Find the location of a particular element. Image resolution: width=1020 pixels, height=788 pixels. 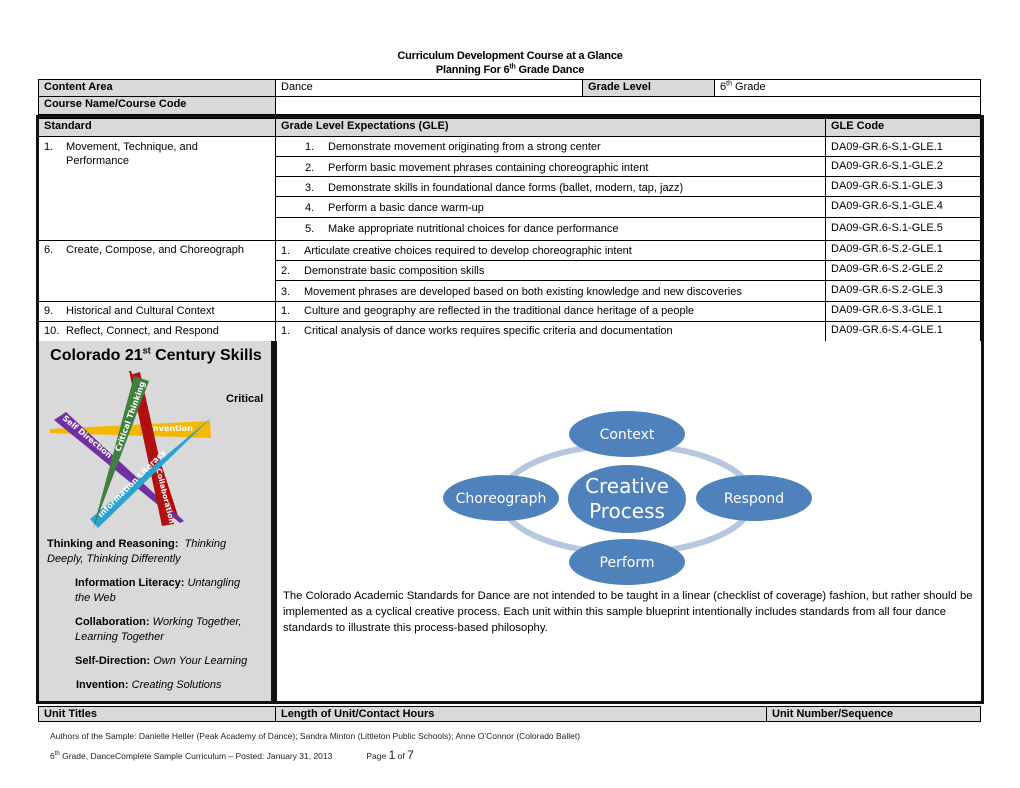

content-area-label: Content Area is located at coordinates (157, 88).